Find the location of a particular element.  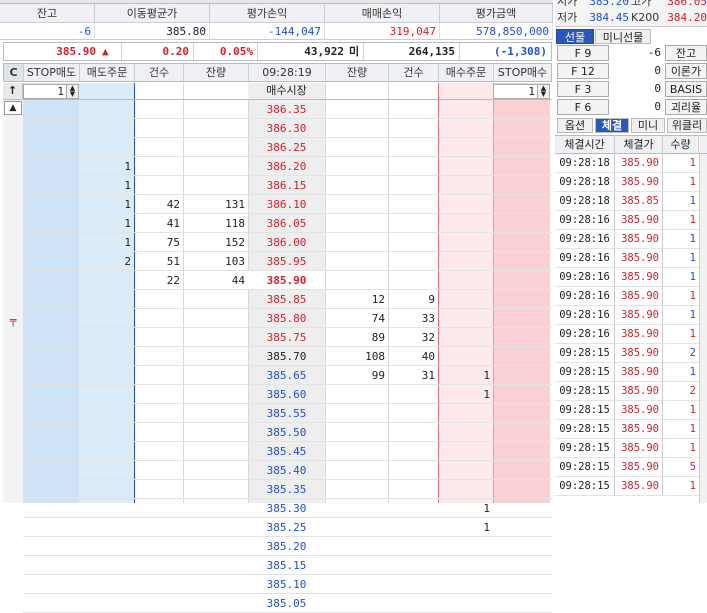

fkey-action-button: 괴리율 is located at coordinates (686, 107).